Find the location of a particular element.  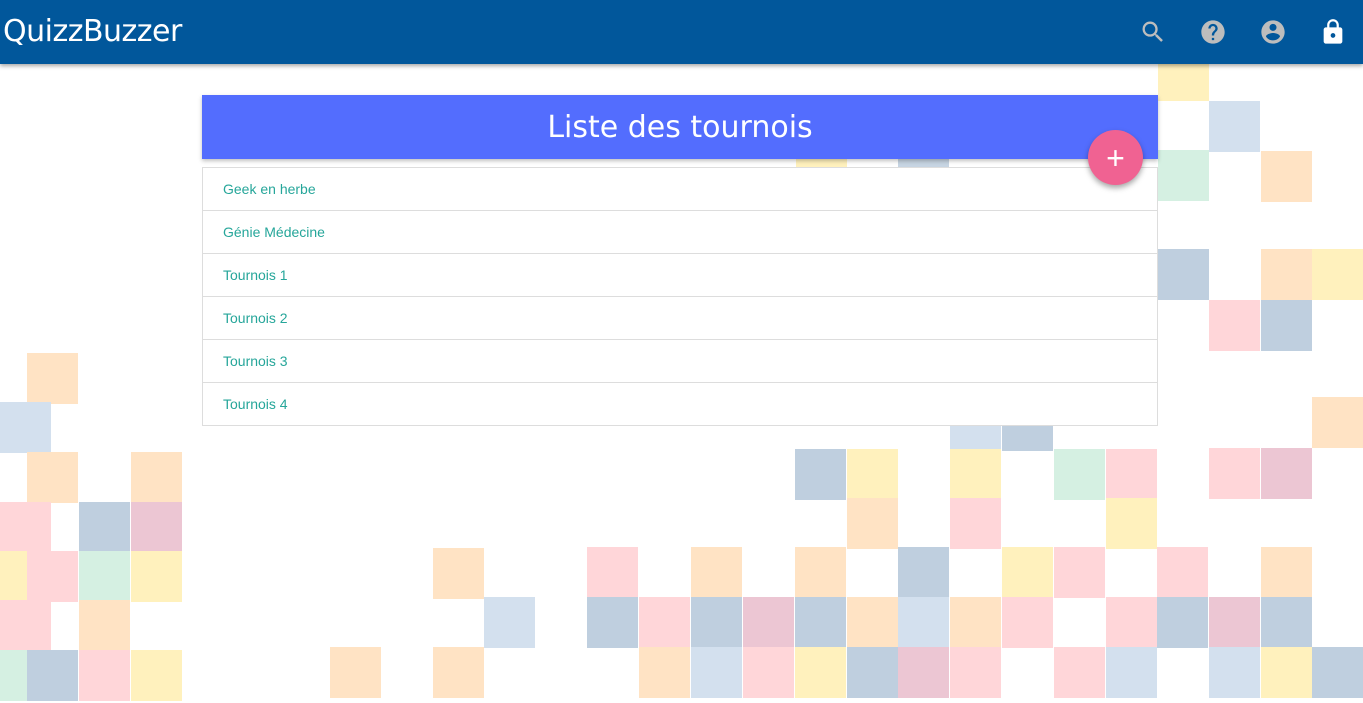

list-item: Geek en herbe is located at coordinates (680, 189).